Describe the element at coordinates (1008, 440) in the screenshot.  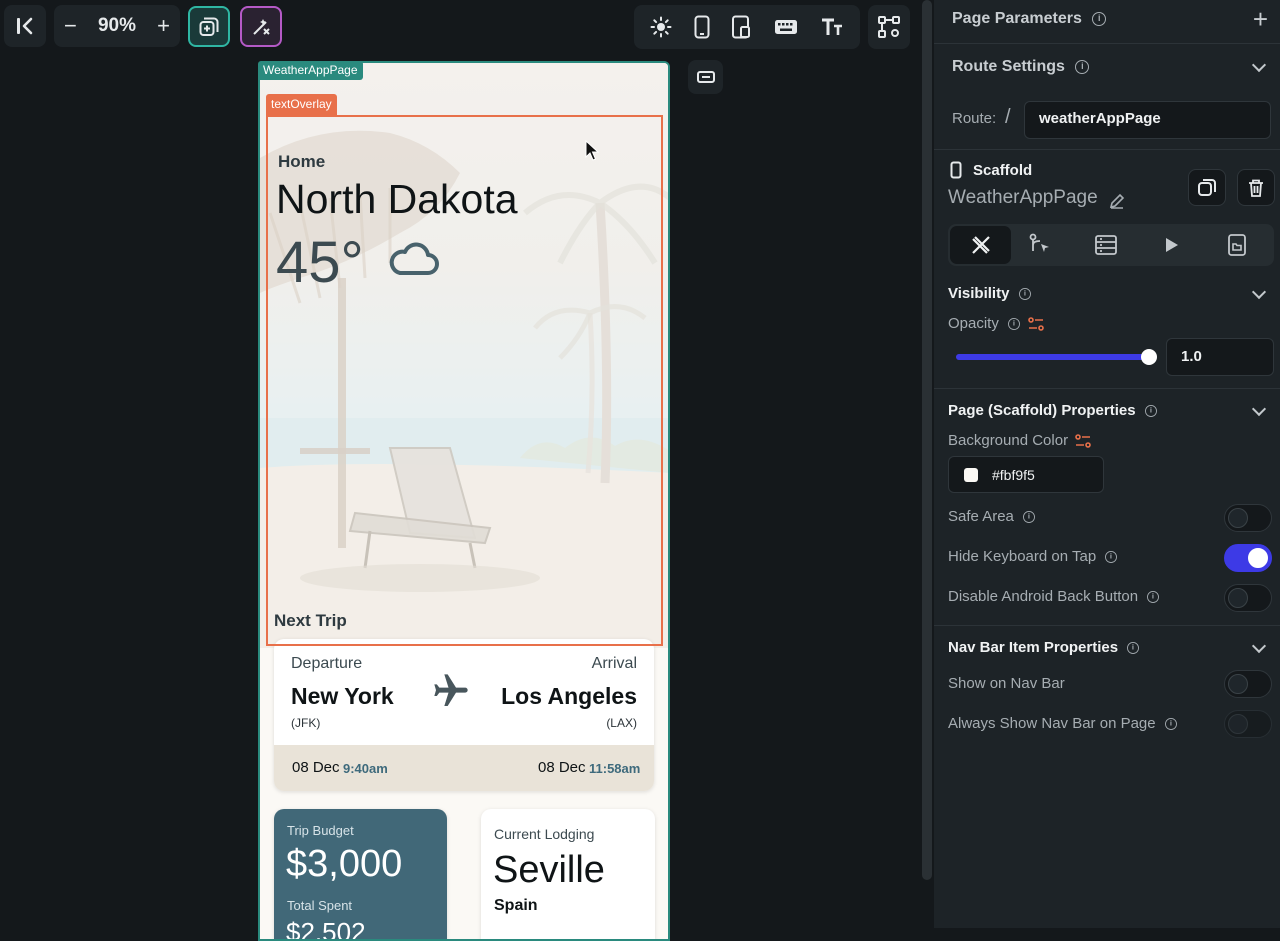
I see `bg-color-text: Background Color` at that location.